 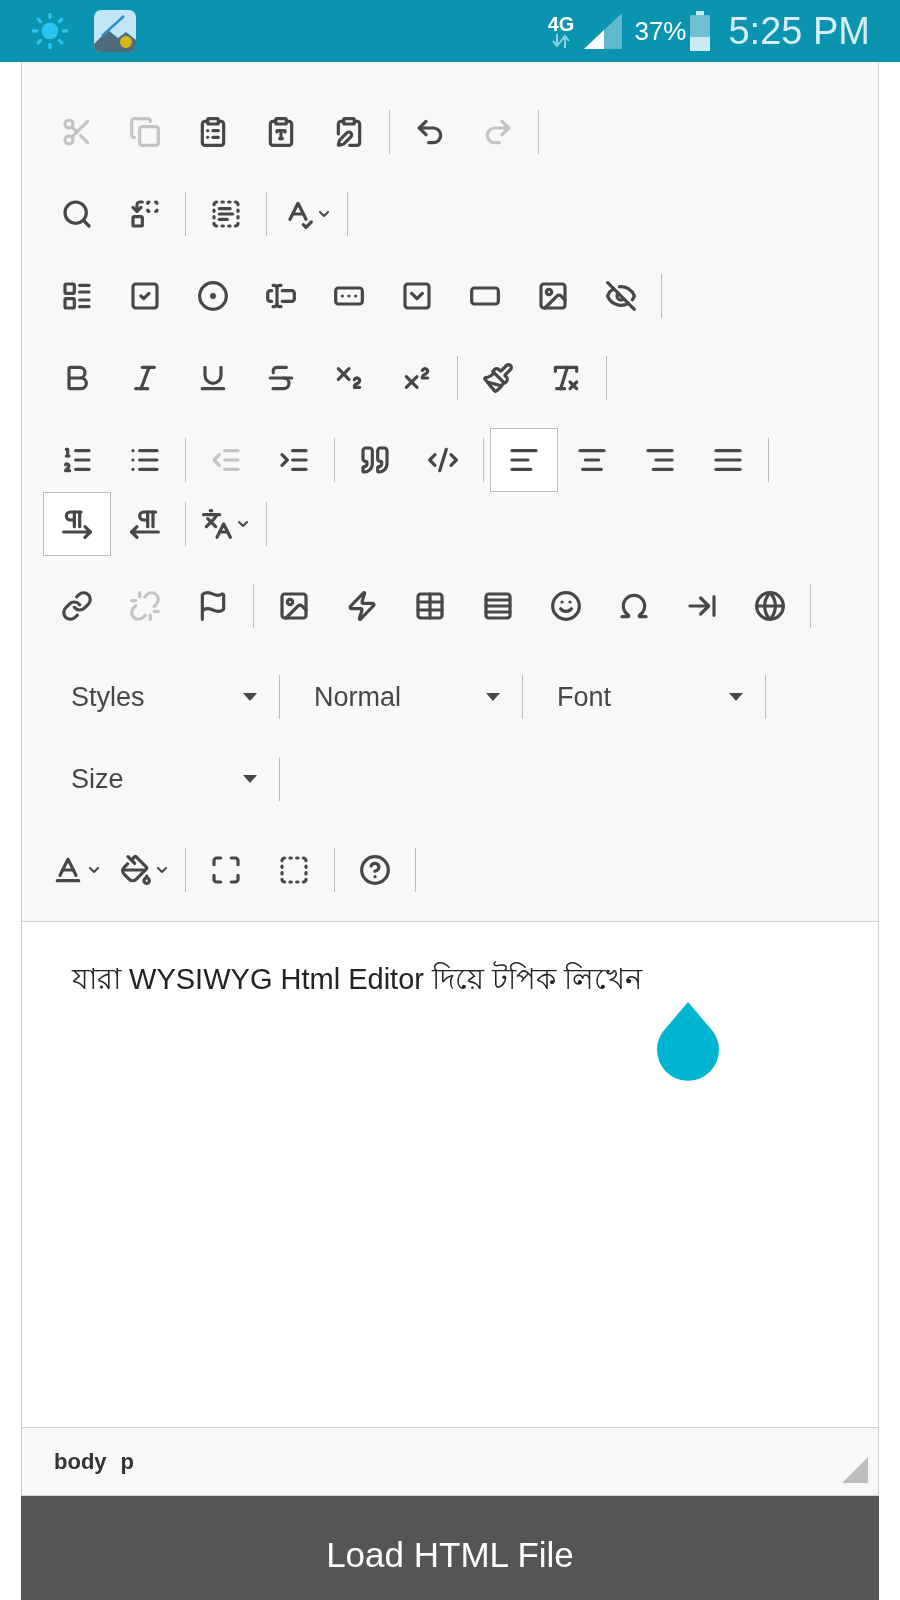 I want to click on lightning-icon, so click(x=362, y=606).